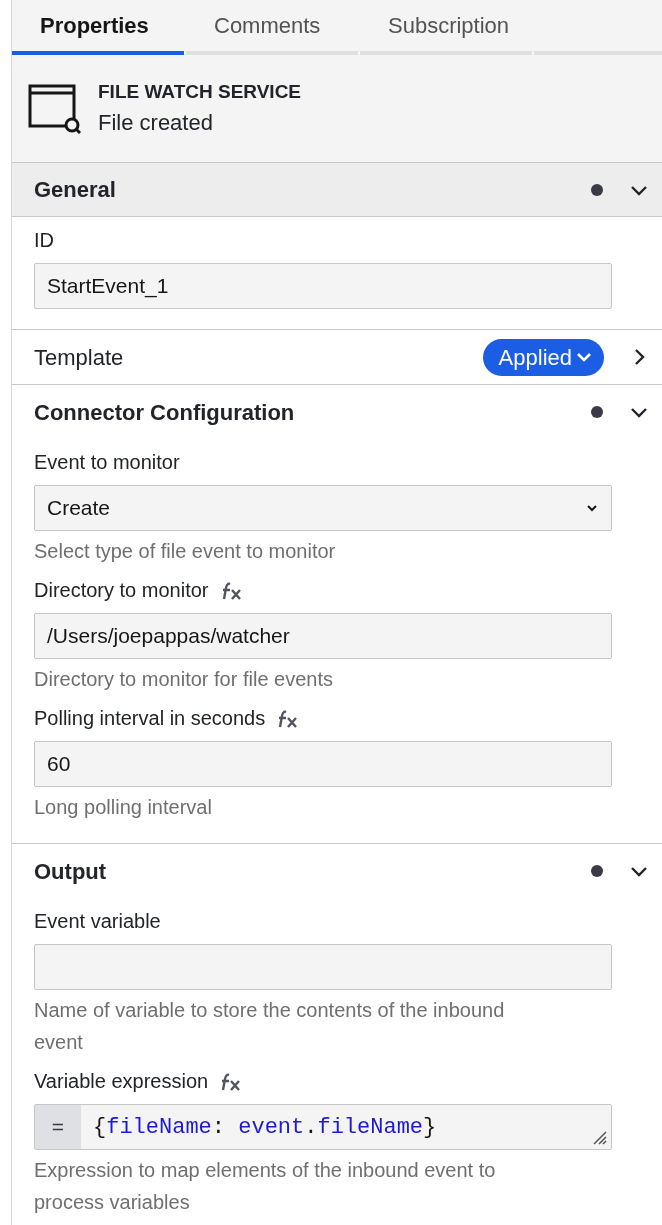 The image size is (662, 1225). What do you see at coordinates (323, 967) in the screenshot?
I see `text-field` at bounding box center [323, 967].